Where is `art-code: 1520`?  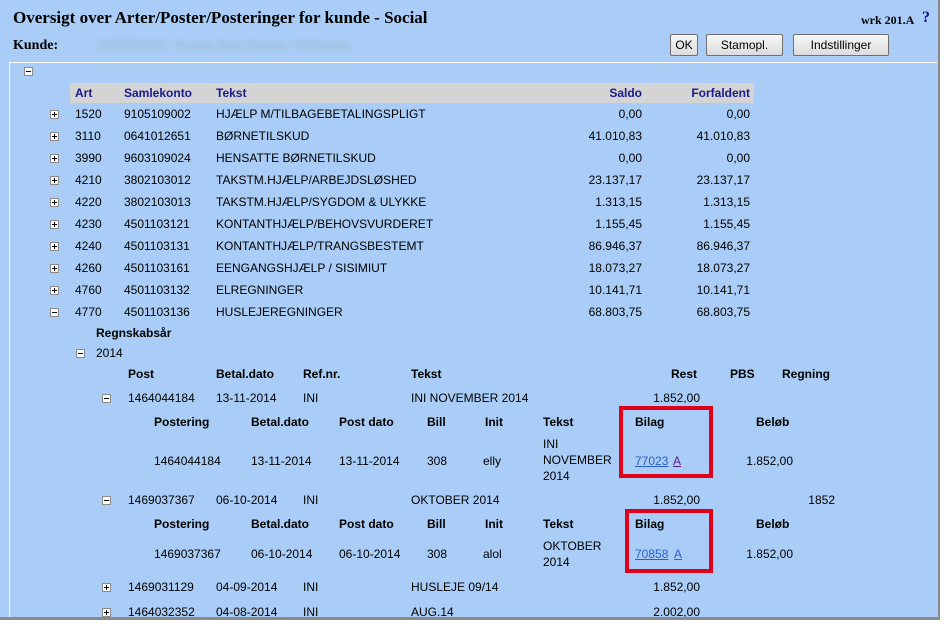
art-code: 1520 is located at coordinates (88, 114).